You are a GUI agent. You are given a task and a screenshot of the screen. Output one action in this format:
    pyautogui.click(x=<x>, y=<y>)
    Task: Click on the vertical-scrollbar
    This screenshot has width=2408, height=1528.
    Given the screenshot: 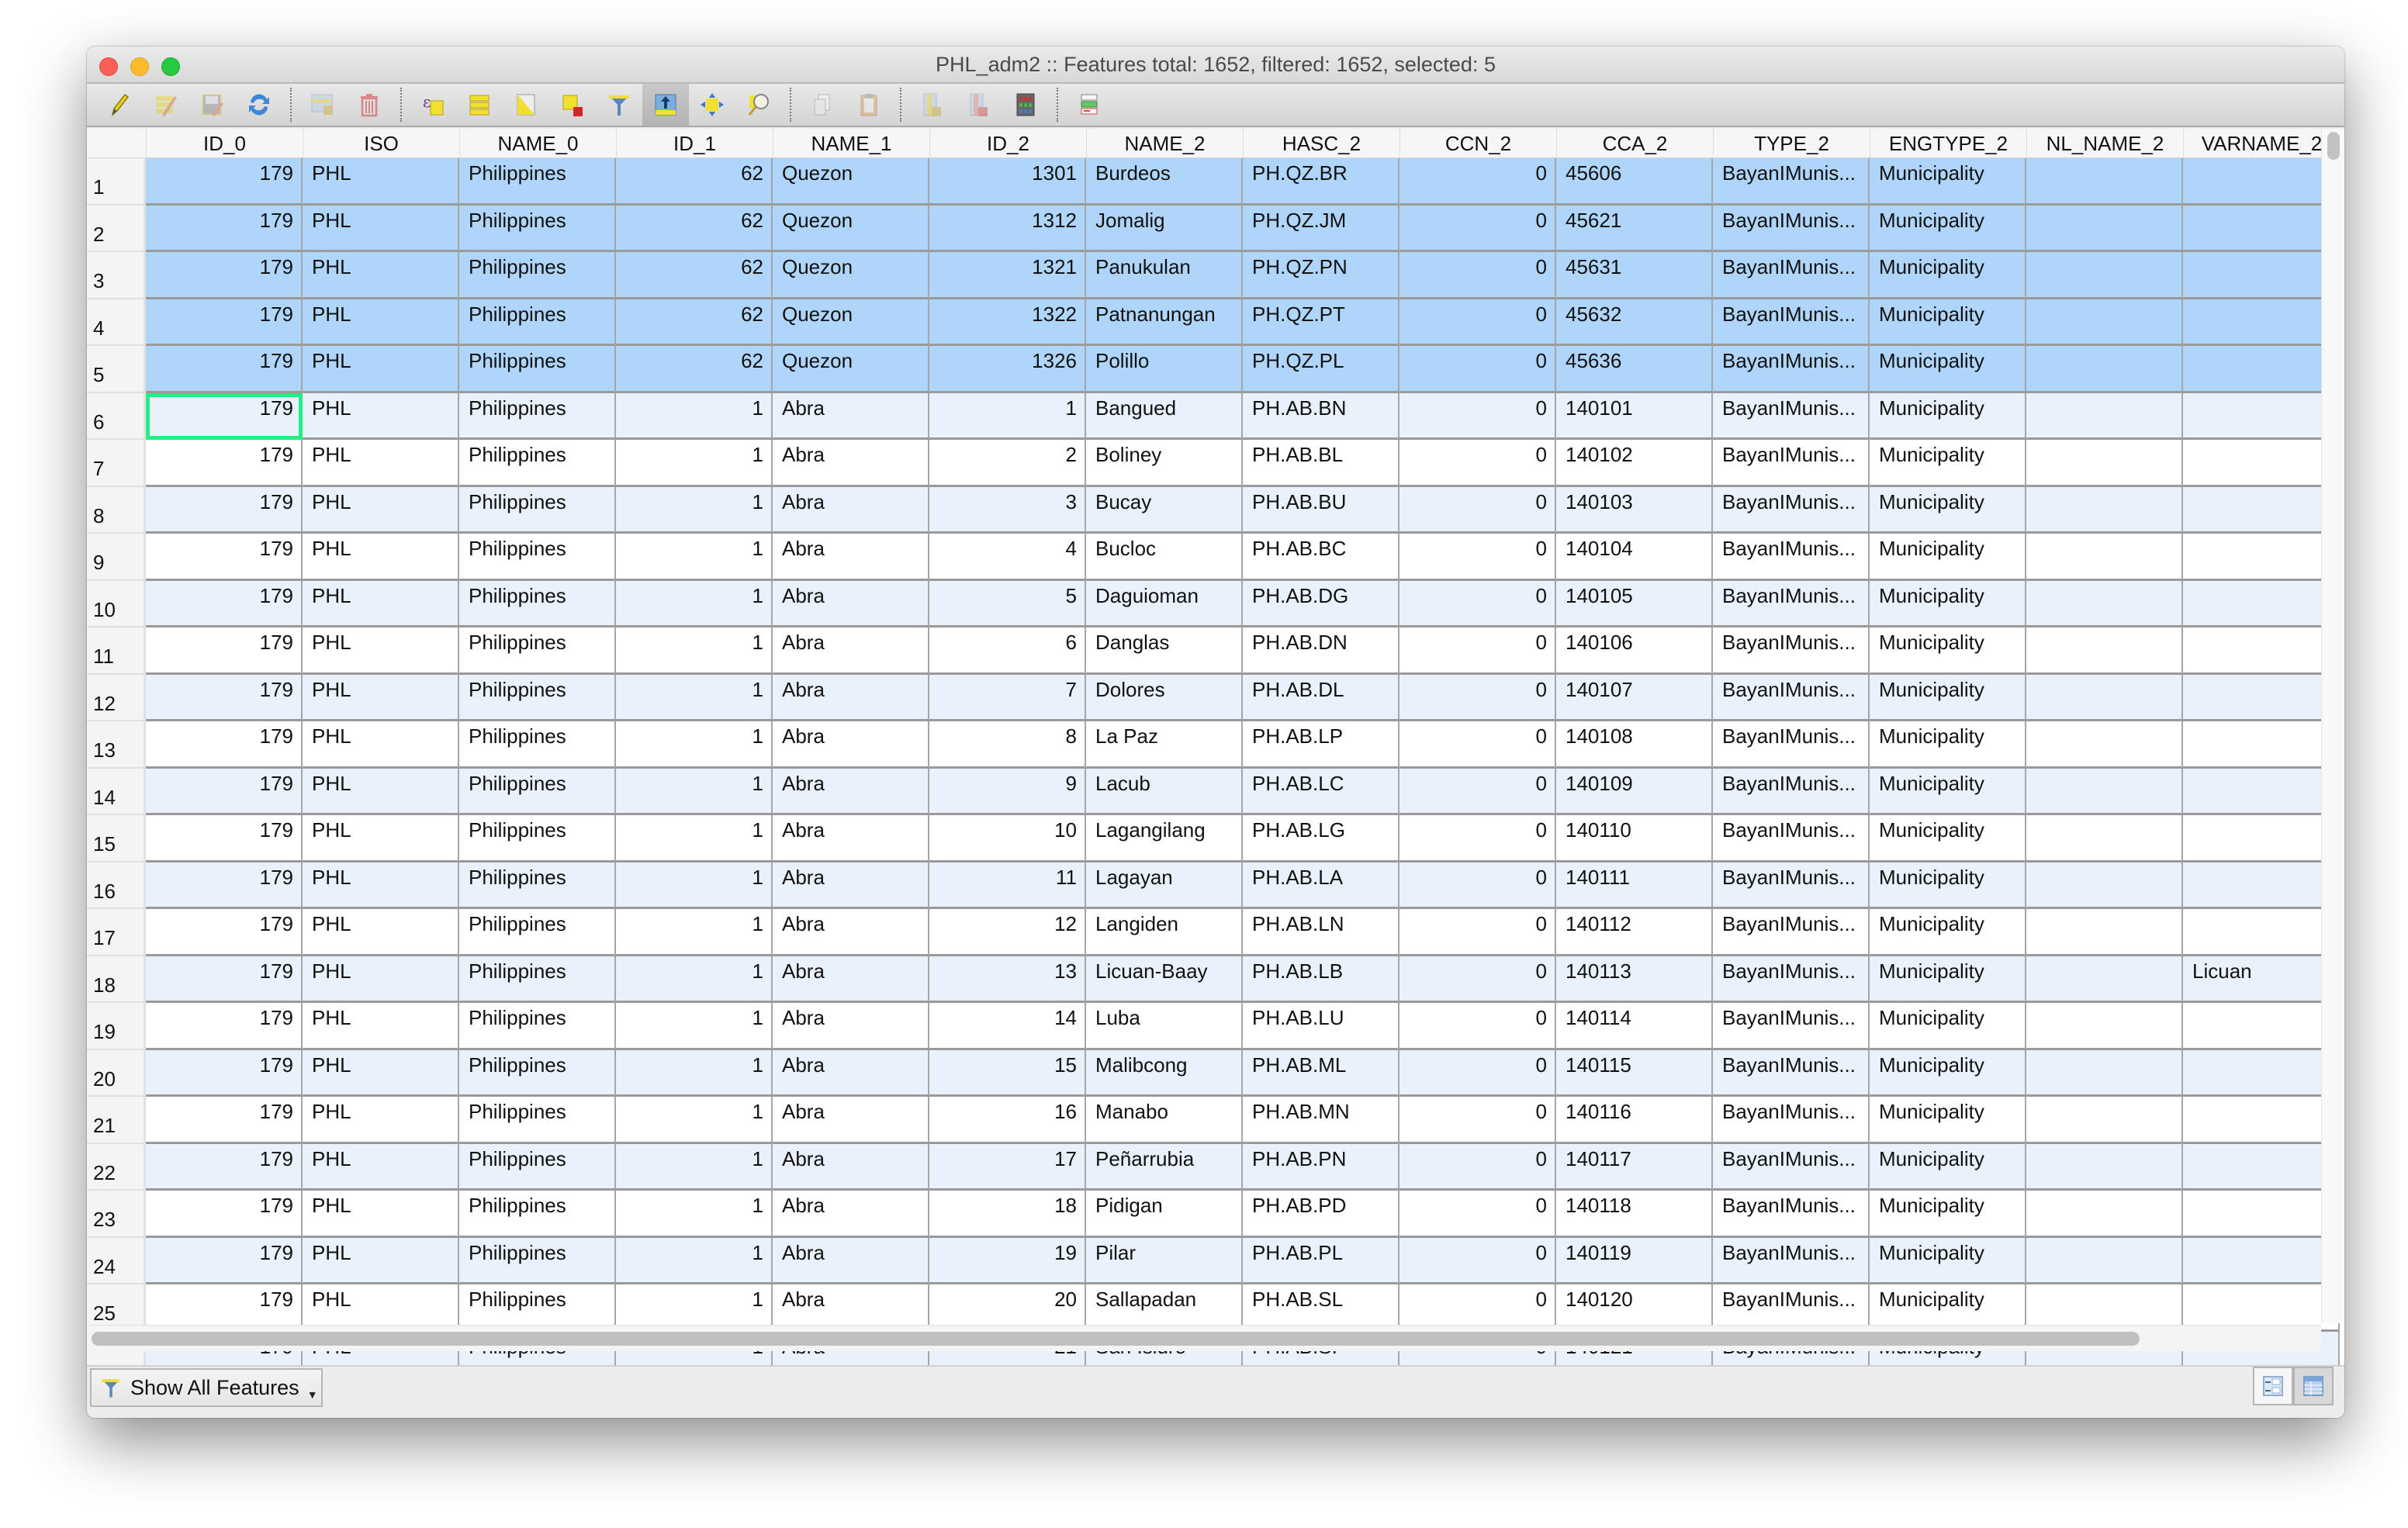 What is the action you would take?
    pyautogui.click(x=2332, y=726)
    